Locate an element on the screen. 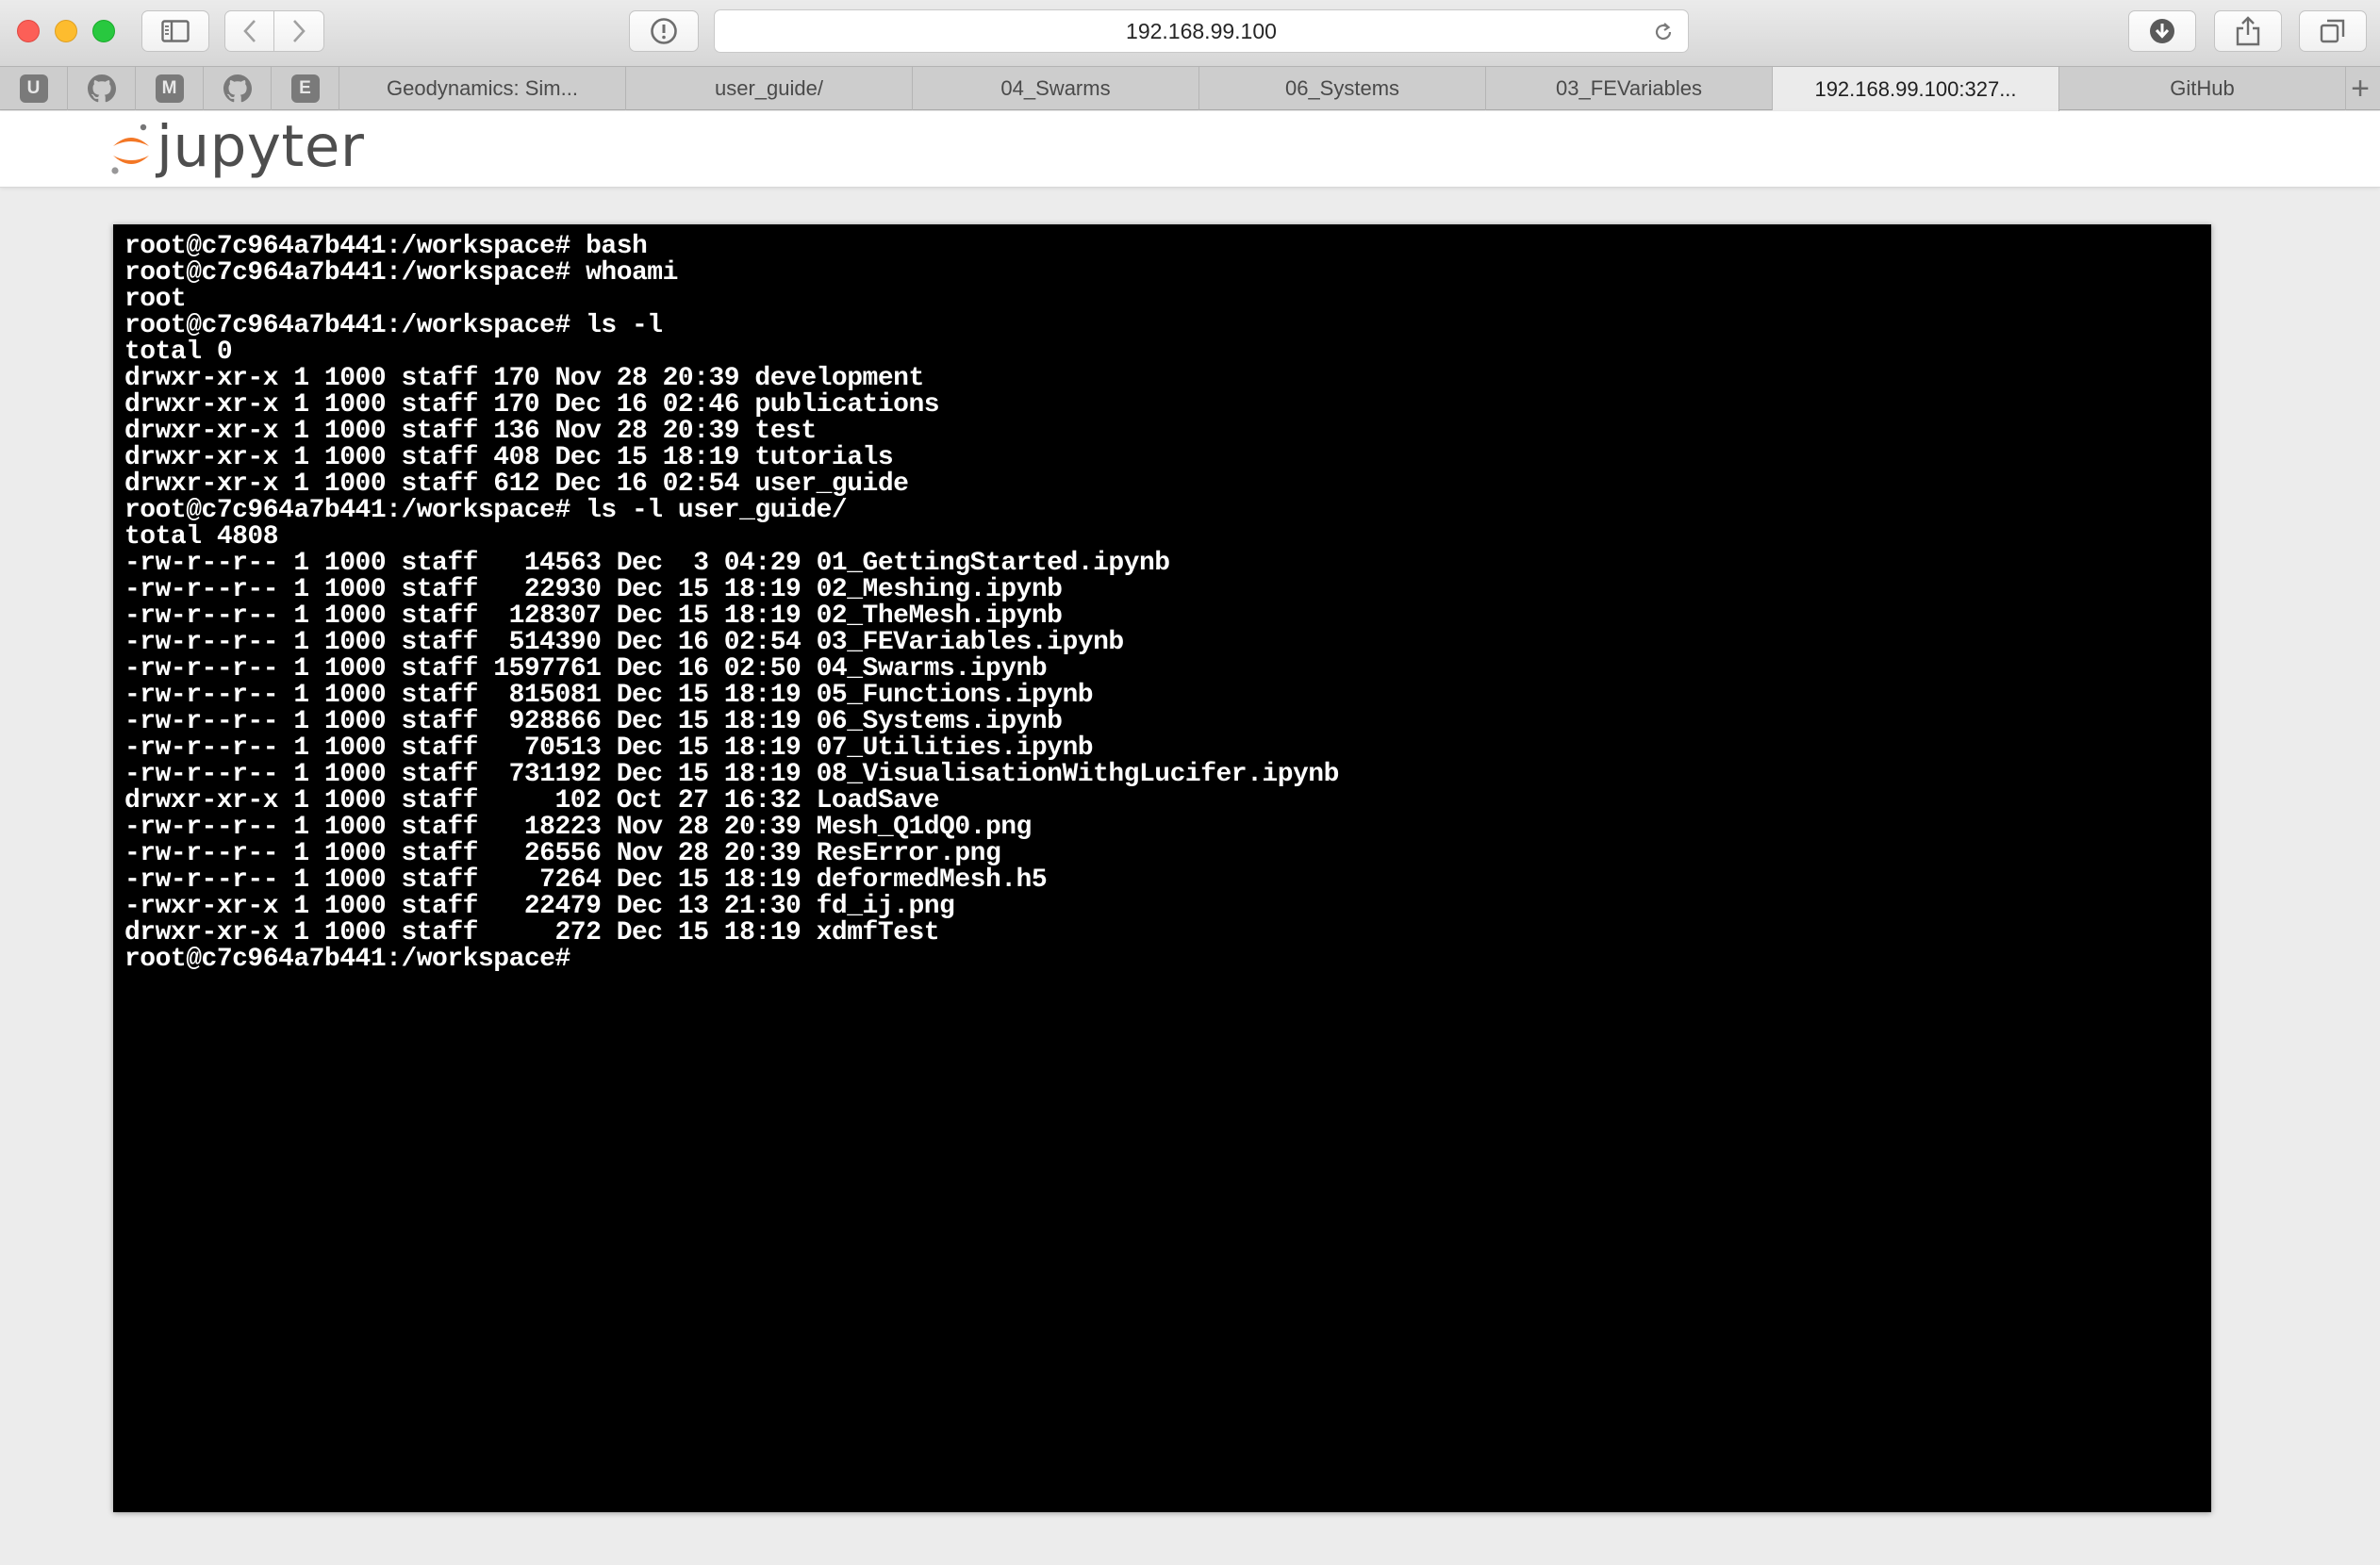 The image size is (2380, 1565). forward-button is located at coordinates (298, 31).